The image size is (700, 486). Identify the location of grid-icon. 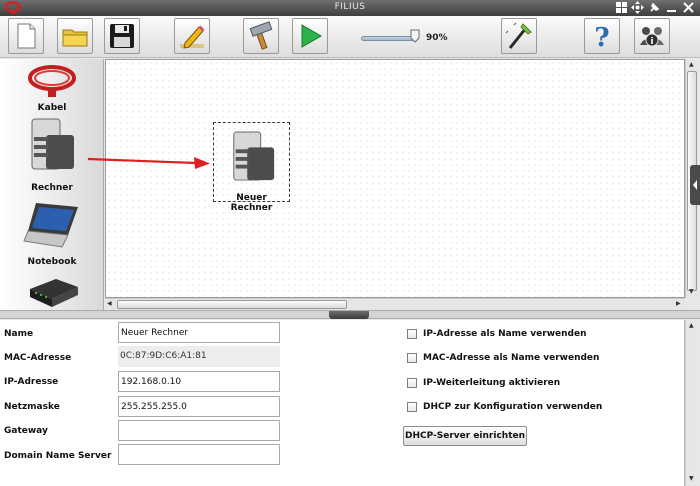
(621, 7).